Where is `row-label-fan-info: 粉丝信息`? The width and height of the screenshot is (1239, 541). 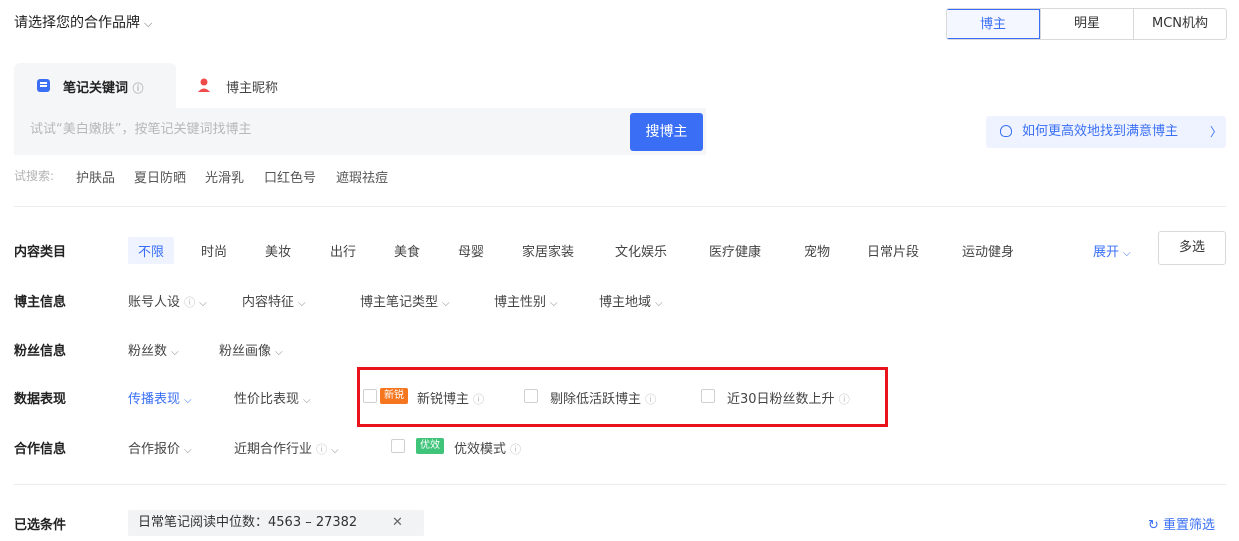
row-label-fan-info: 粉丝信息 is located at coordinates (40, 351).